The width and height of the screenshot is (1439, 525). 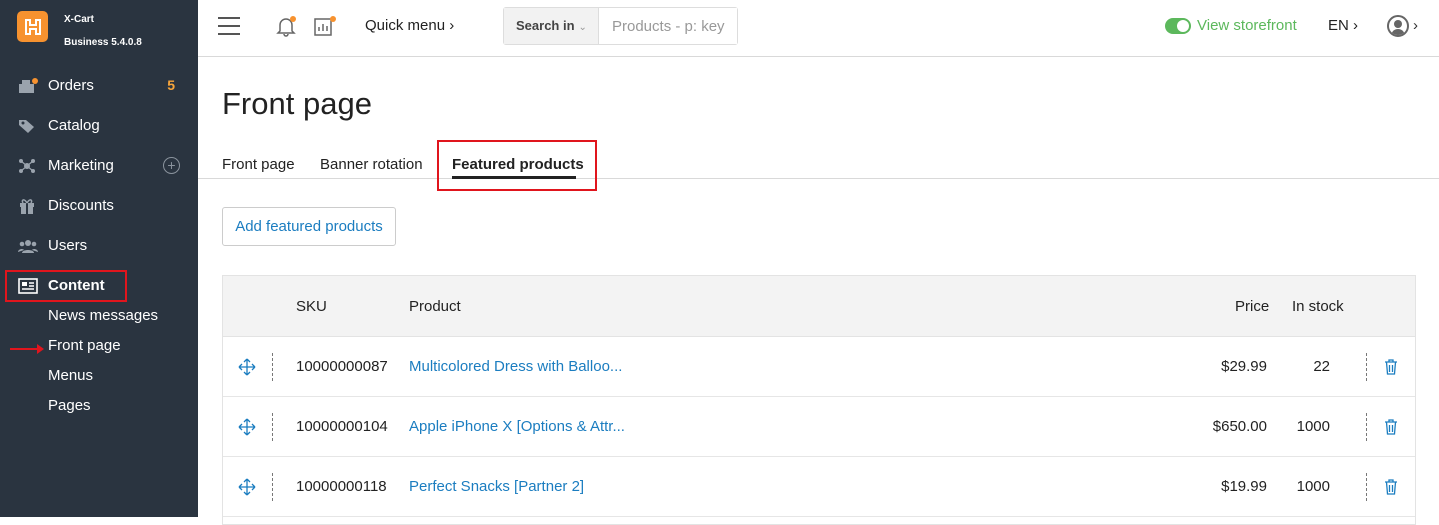 I want to click on content-highlight-box, so click(x=66, y=286).